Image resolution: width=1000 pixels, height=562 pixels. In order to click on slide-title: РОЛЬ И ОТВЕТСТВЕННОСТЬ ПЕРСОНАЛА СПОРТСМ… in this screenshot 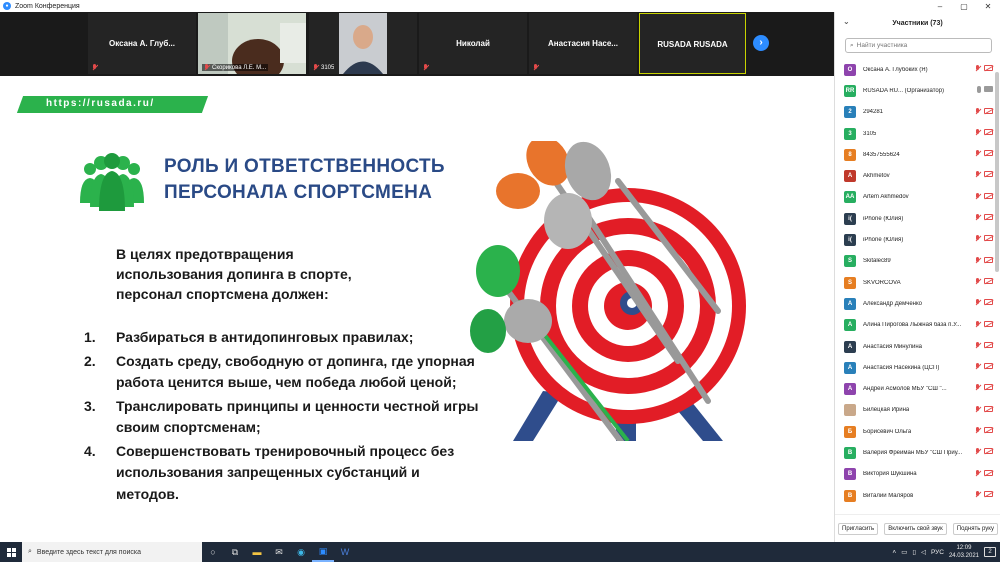, I will do `click(304, 179)`.